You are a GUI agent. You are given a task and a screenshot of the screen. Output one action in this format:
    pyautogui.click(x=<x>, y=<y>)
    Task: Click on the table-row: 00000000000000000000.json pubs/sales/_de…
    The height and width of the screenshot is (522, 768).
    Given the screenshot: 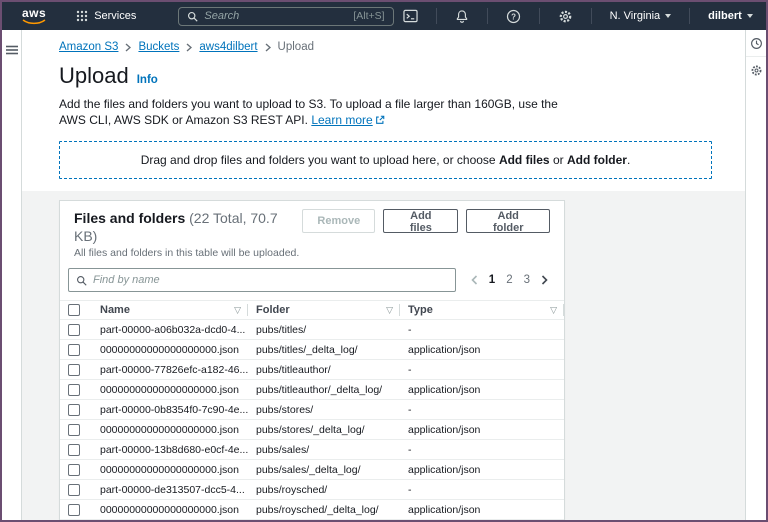 What is the action you would take?
    pyautogui.click(x=312, y=470)
    